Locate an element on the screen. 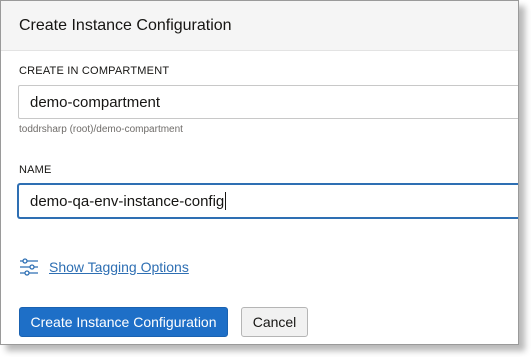 The image size is (531, 357). compartment-value: demo-compartment is located at coordinates (95, 102).